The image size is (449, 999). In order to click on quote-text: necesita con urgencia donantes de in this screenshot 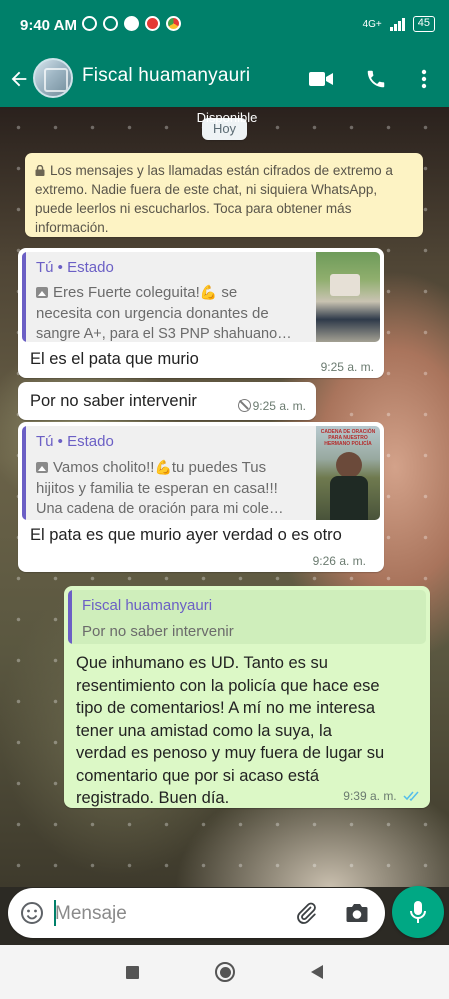, I will do `click(152, 313)`.